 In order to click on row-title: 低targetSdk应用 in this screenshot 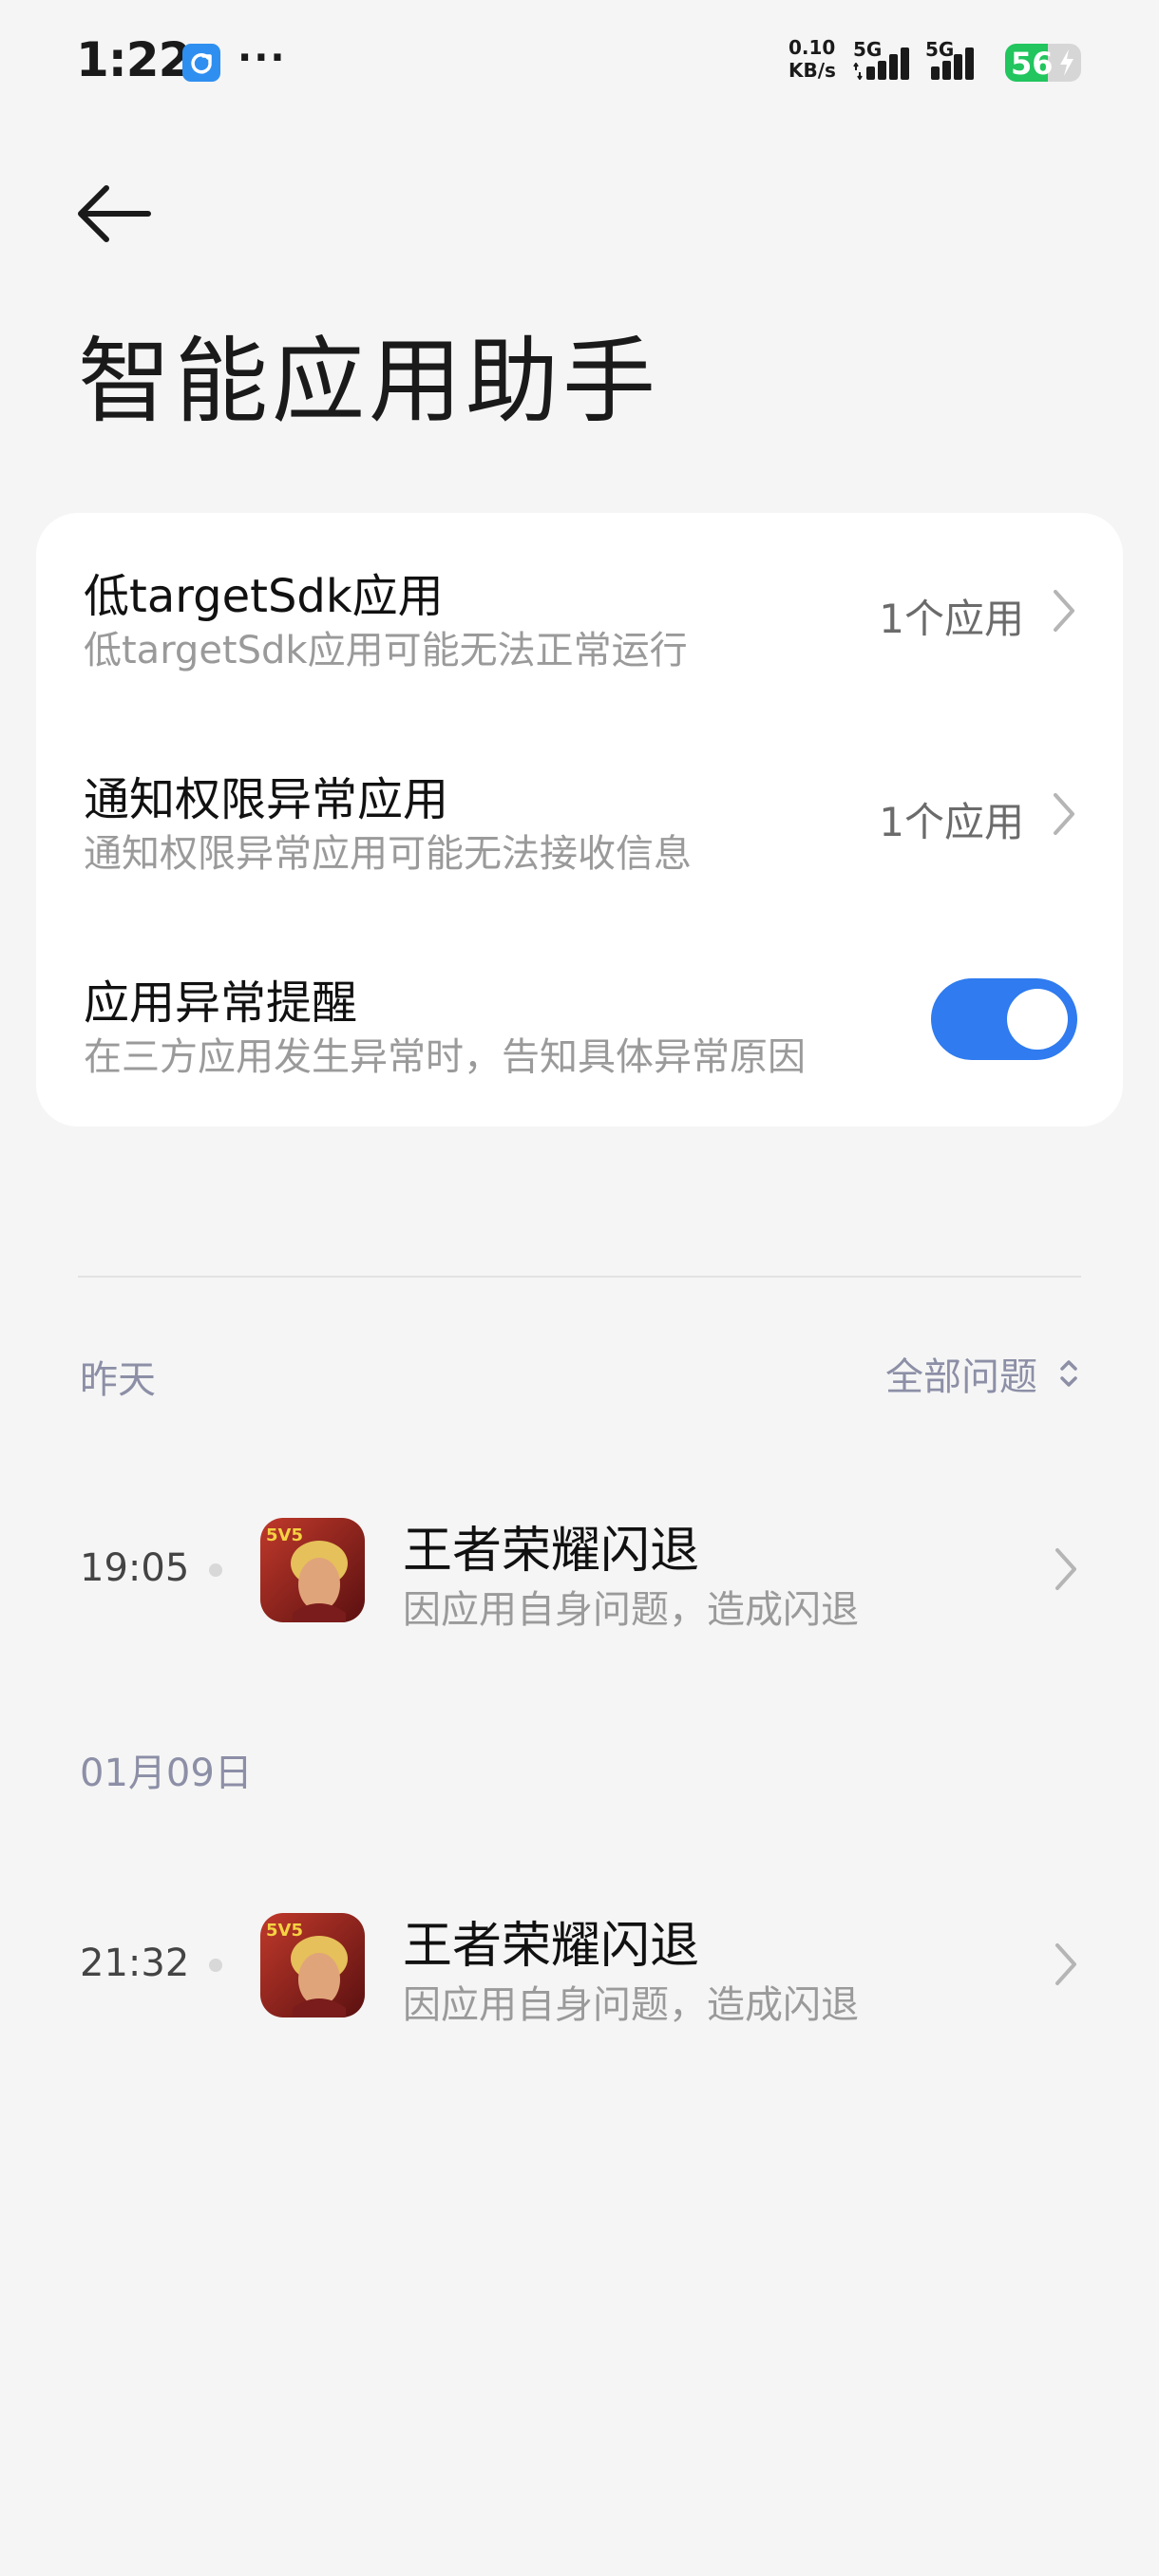, I will do `click(264, 596)`.